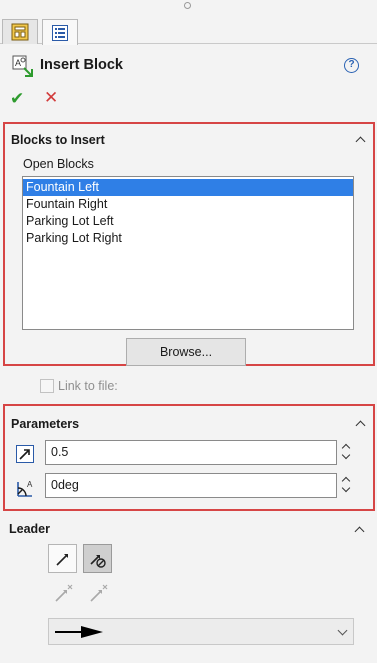 This screenshot has height=663, width=377. I want to click on panel-grip-handle, so click(187, 5).